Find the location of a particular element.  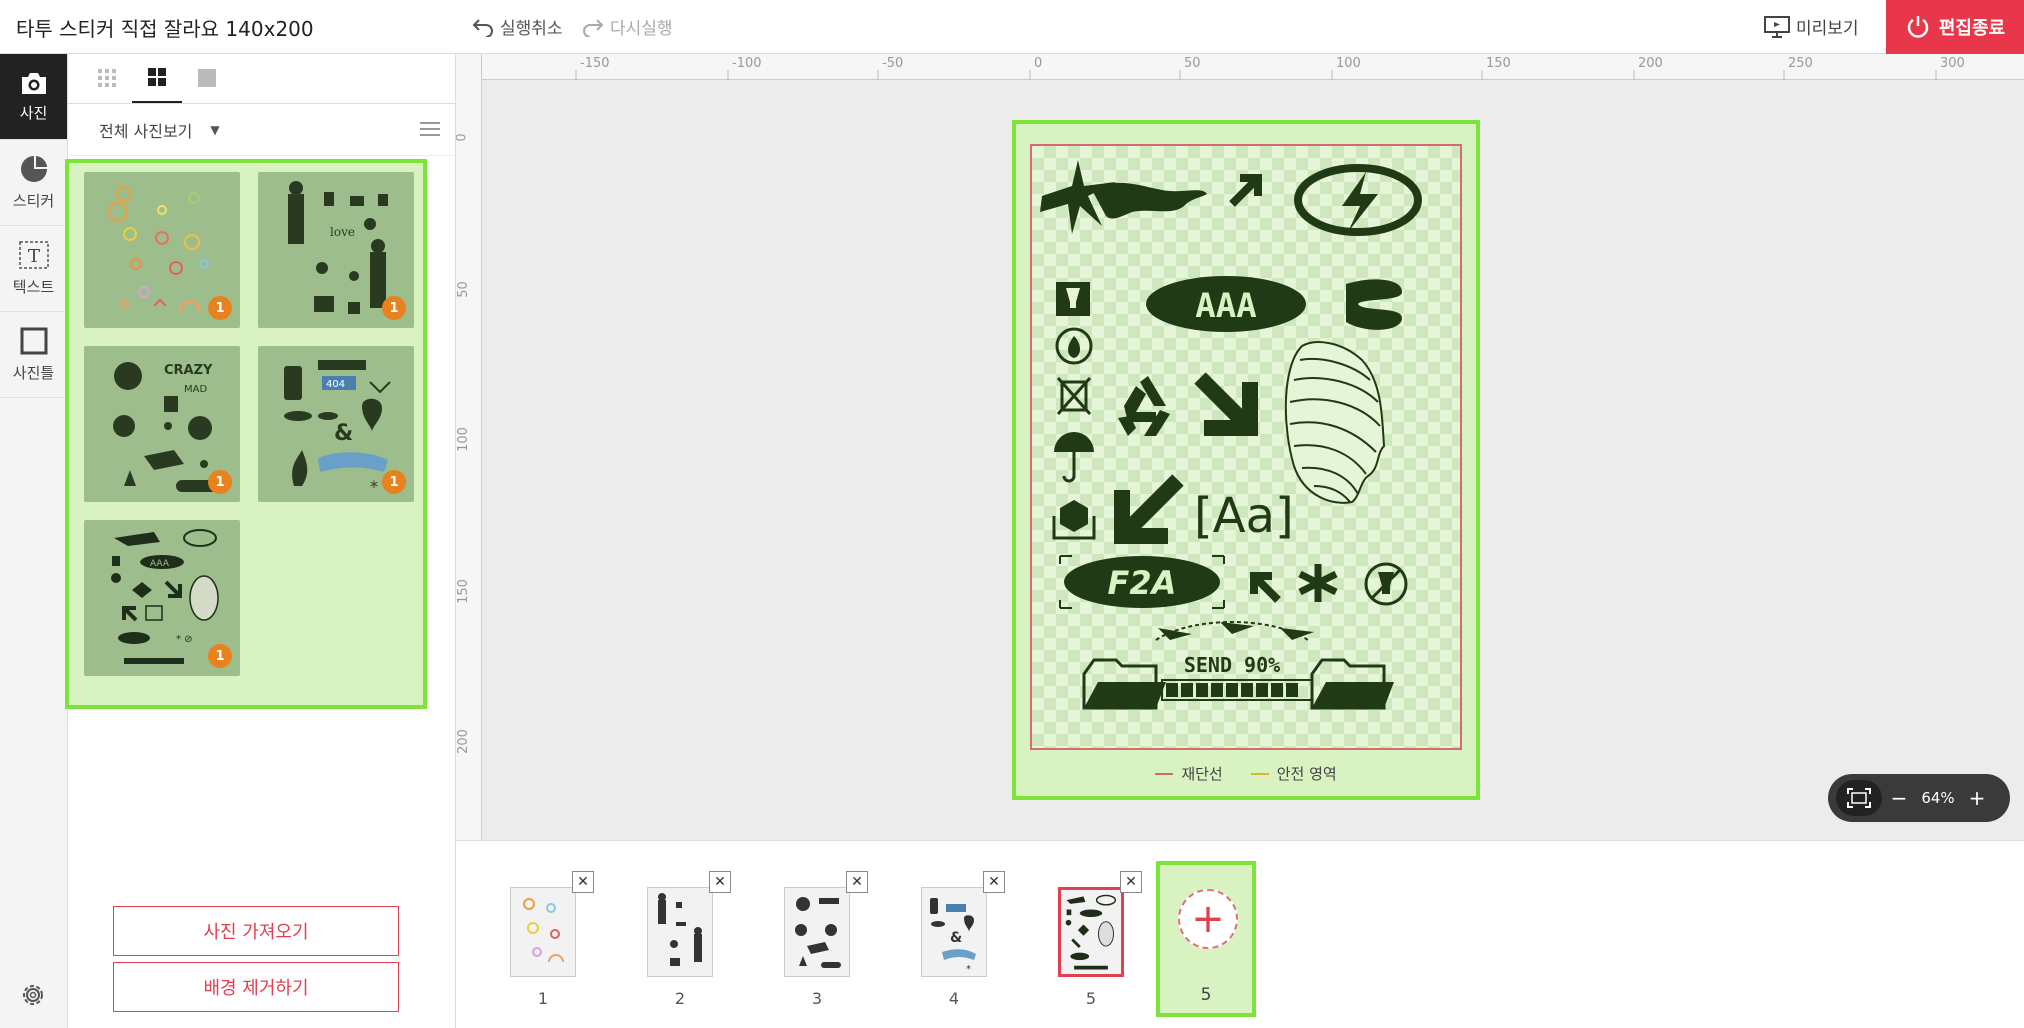

medium-grid-icon is located at coordinates (157, 77).